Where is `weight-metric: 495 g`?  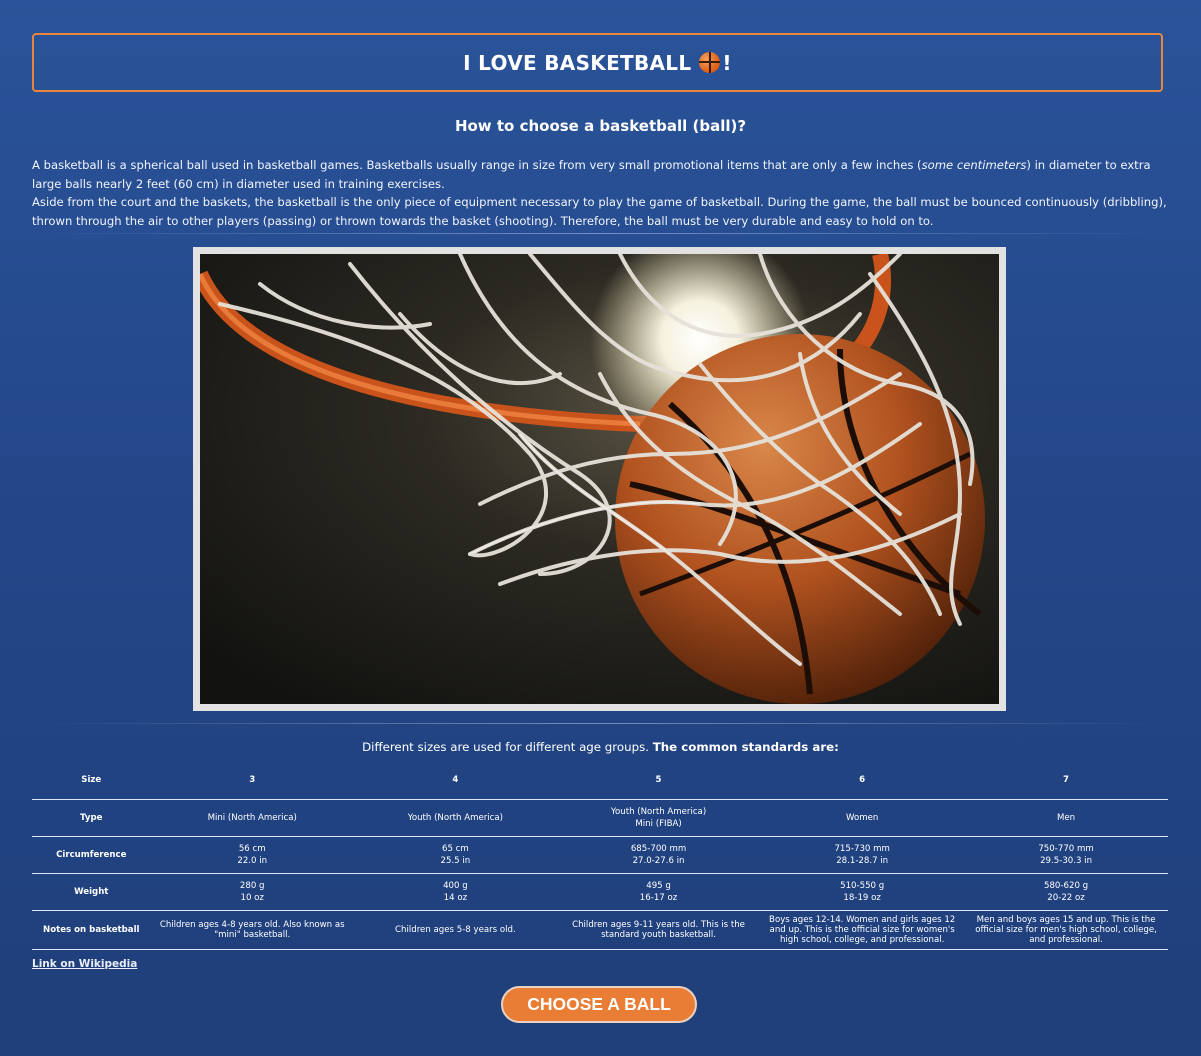
weight-metric: 495 g is located at coordinates (658, 885).